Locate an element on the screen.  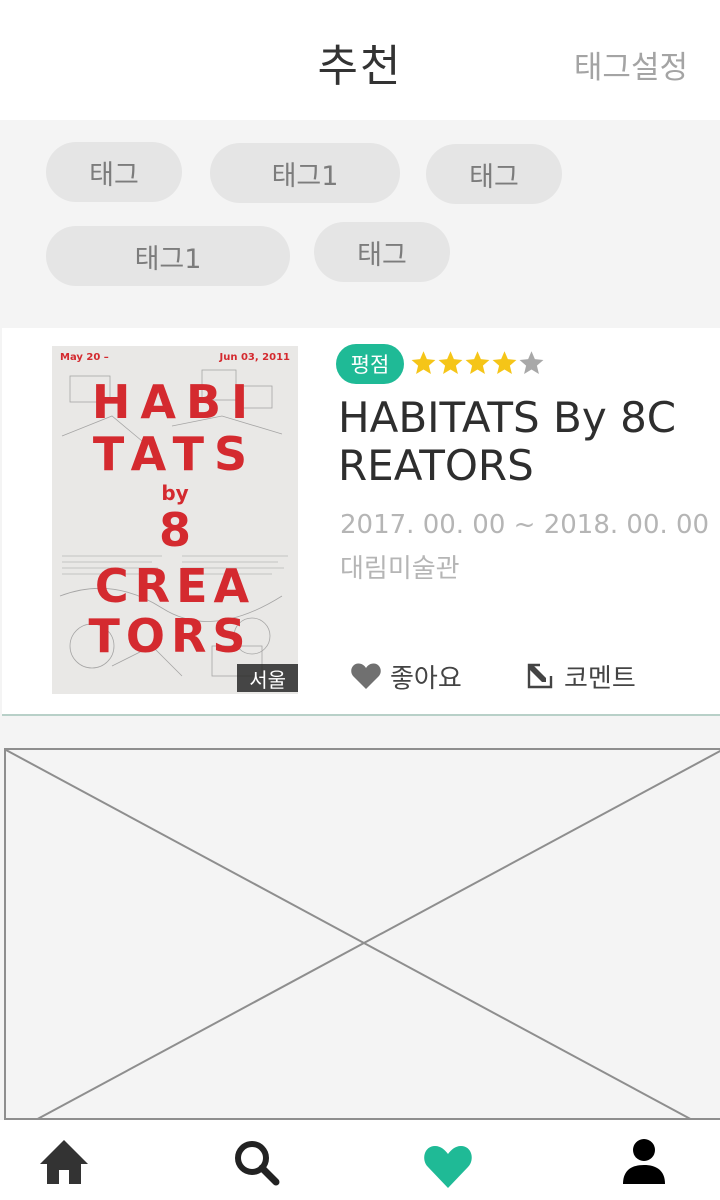
edit-icon is located at coordinates (540, 676).